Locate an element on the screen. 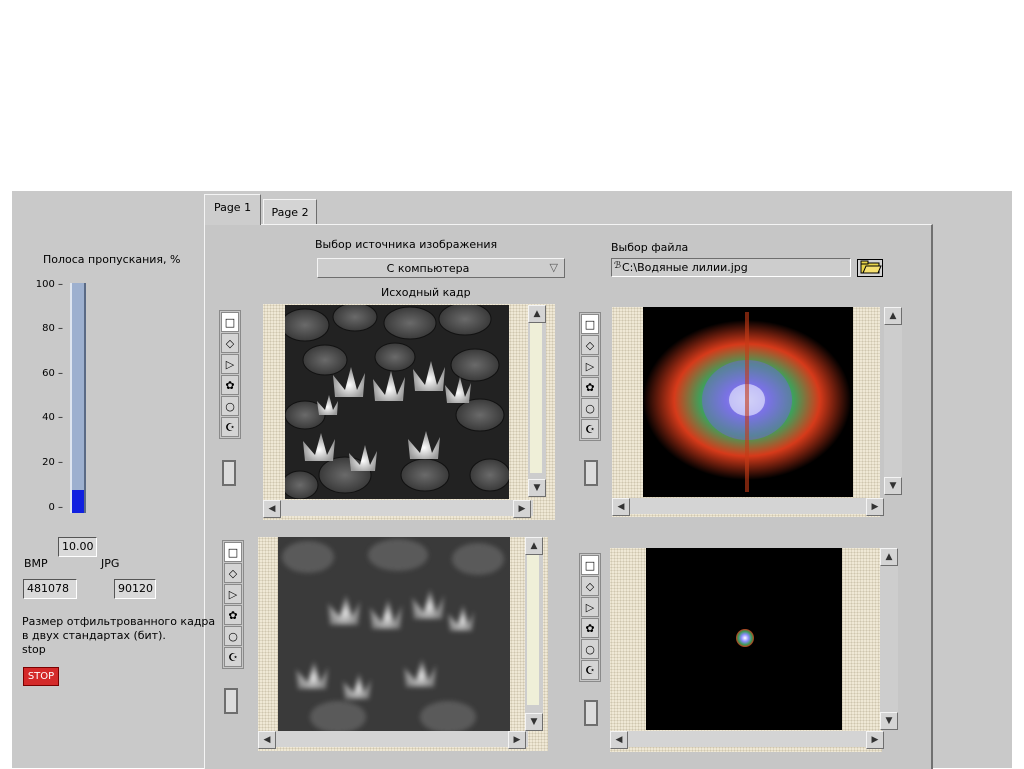 This screenshot has height=769, width=1024. bandwidth-slider-fill is located at coordinates (78, 501).